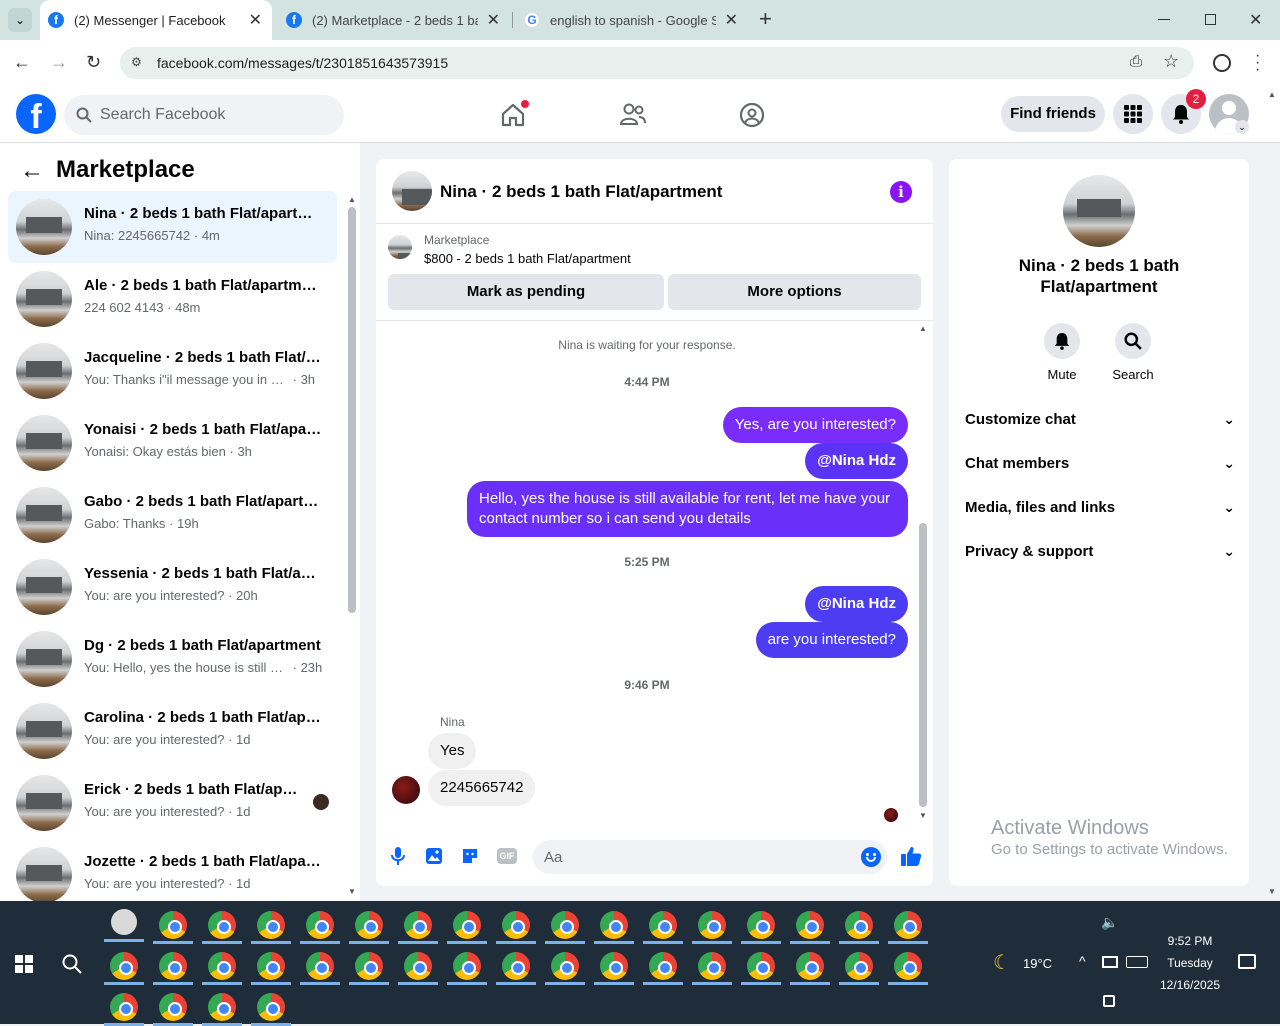 This screenshot has height=1026, width=1280. I want to click on back-icon: ←, so click(22, 62).